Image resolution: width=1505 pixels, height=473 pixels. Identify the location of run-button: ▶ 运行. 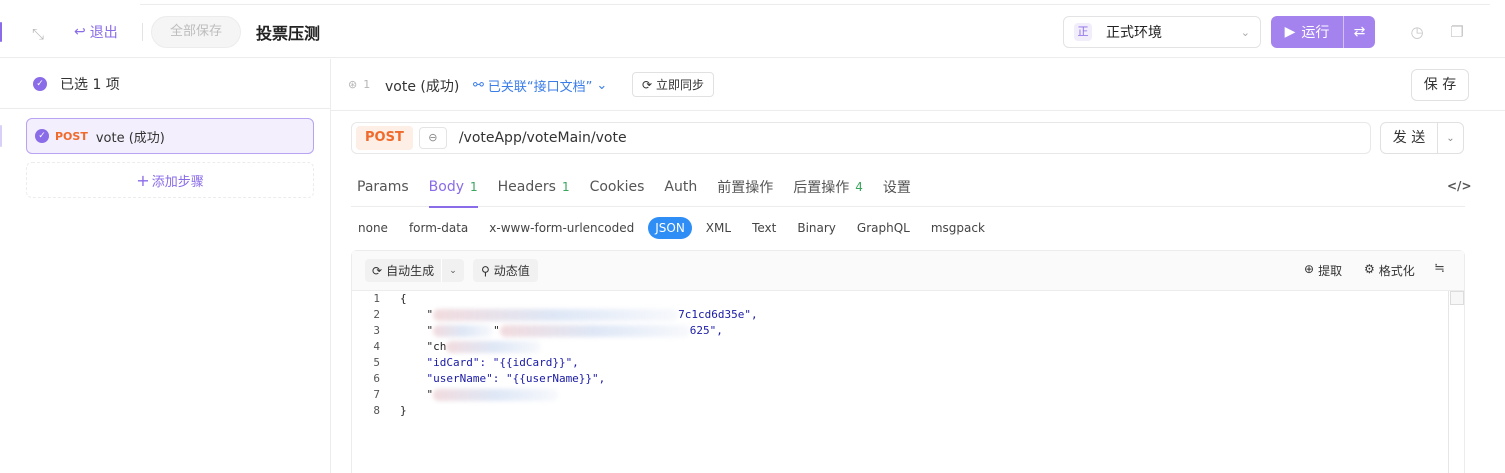
(1307, 32).